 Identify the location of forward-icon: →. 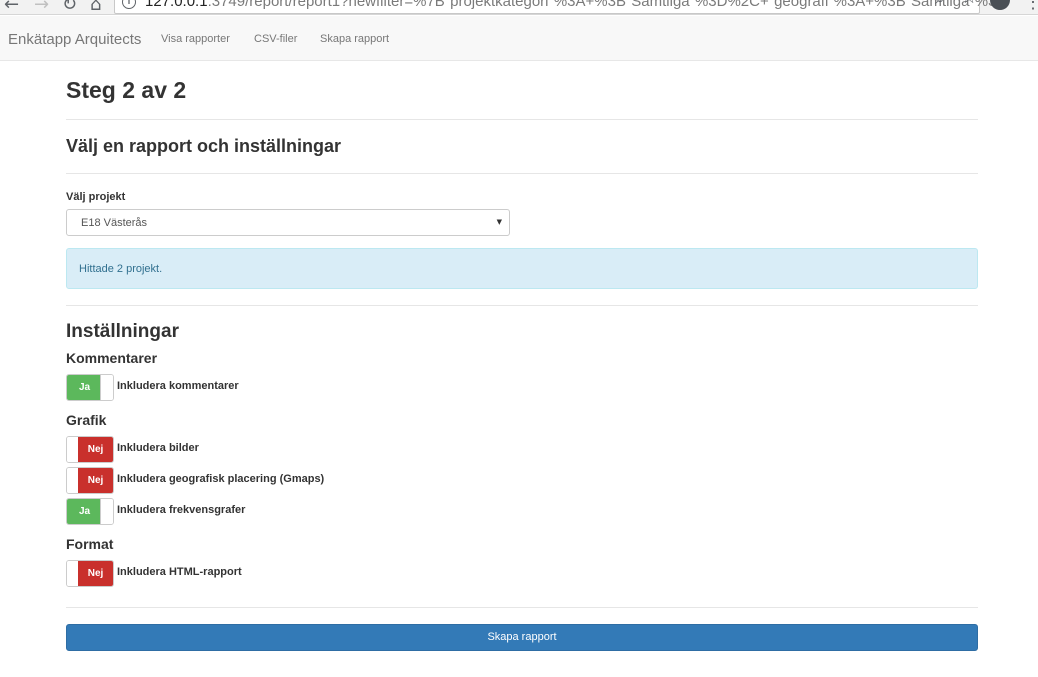
(41, 7).